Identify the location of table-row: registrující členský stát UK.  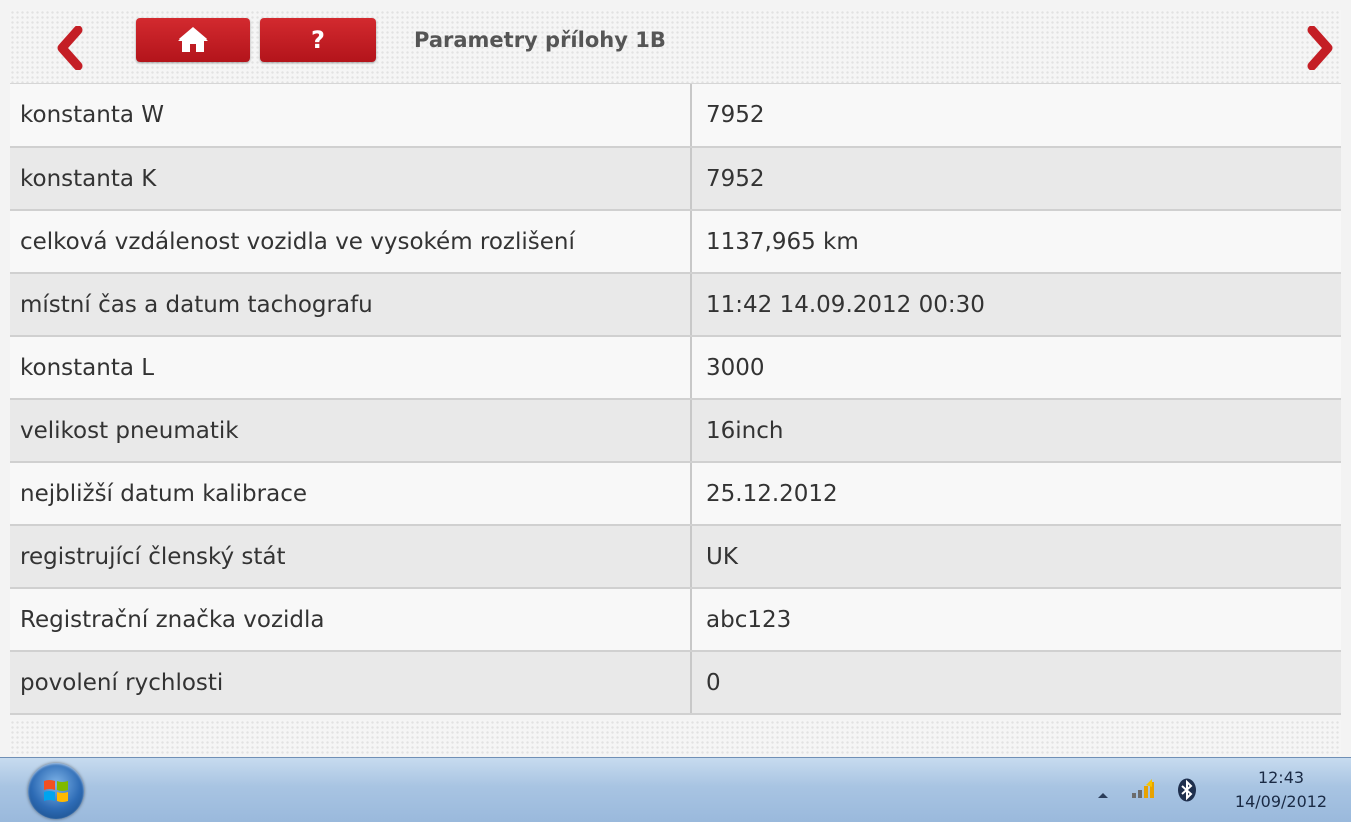
(675, 557).